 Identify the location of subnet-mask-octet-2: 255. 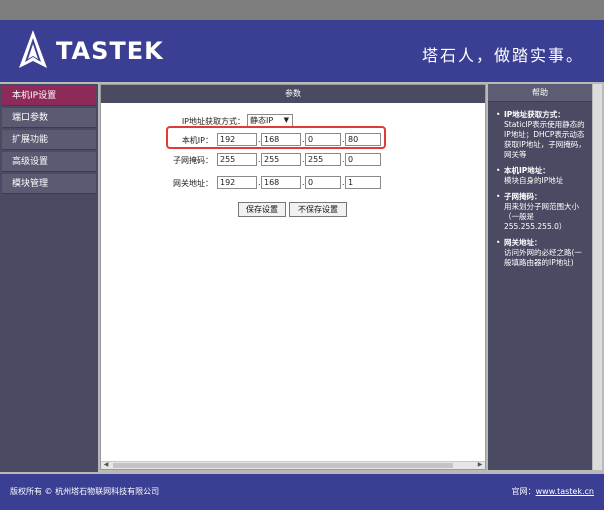
(281, 159).